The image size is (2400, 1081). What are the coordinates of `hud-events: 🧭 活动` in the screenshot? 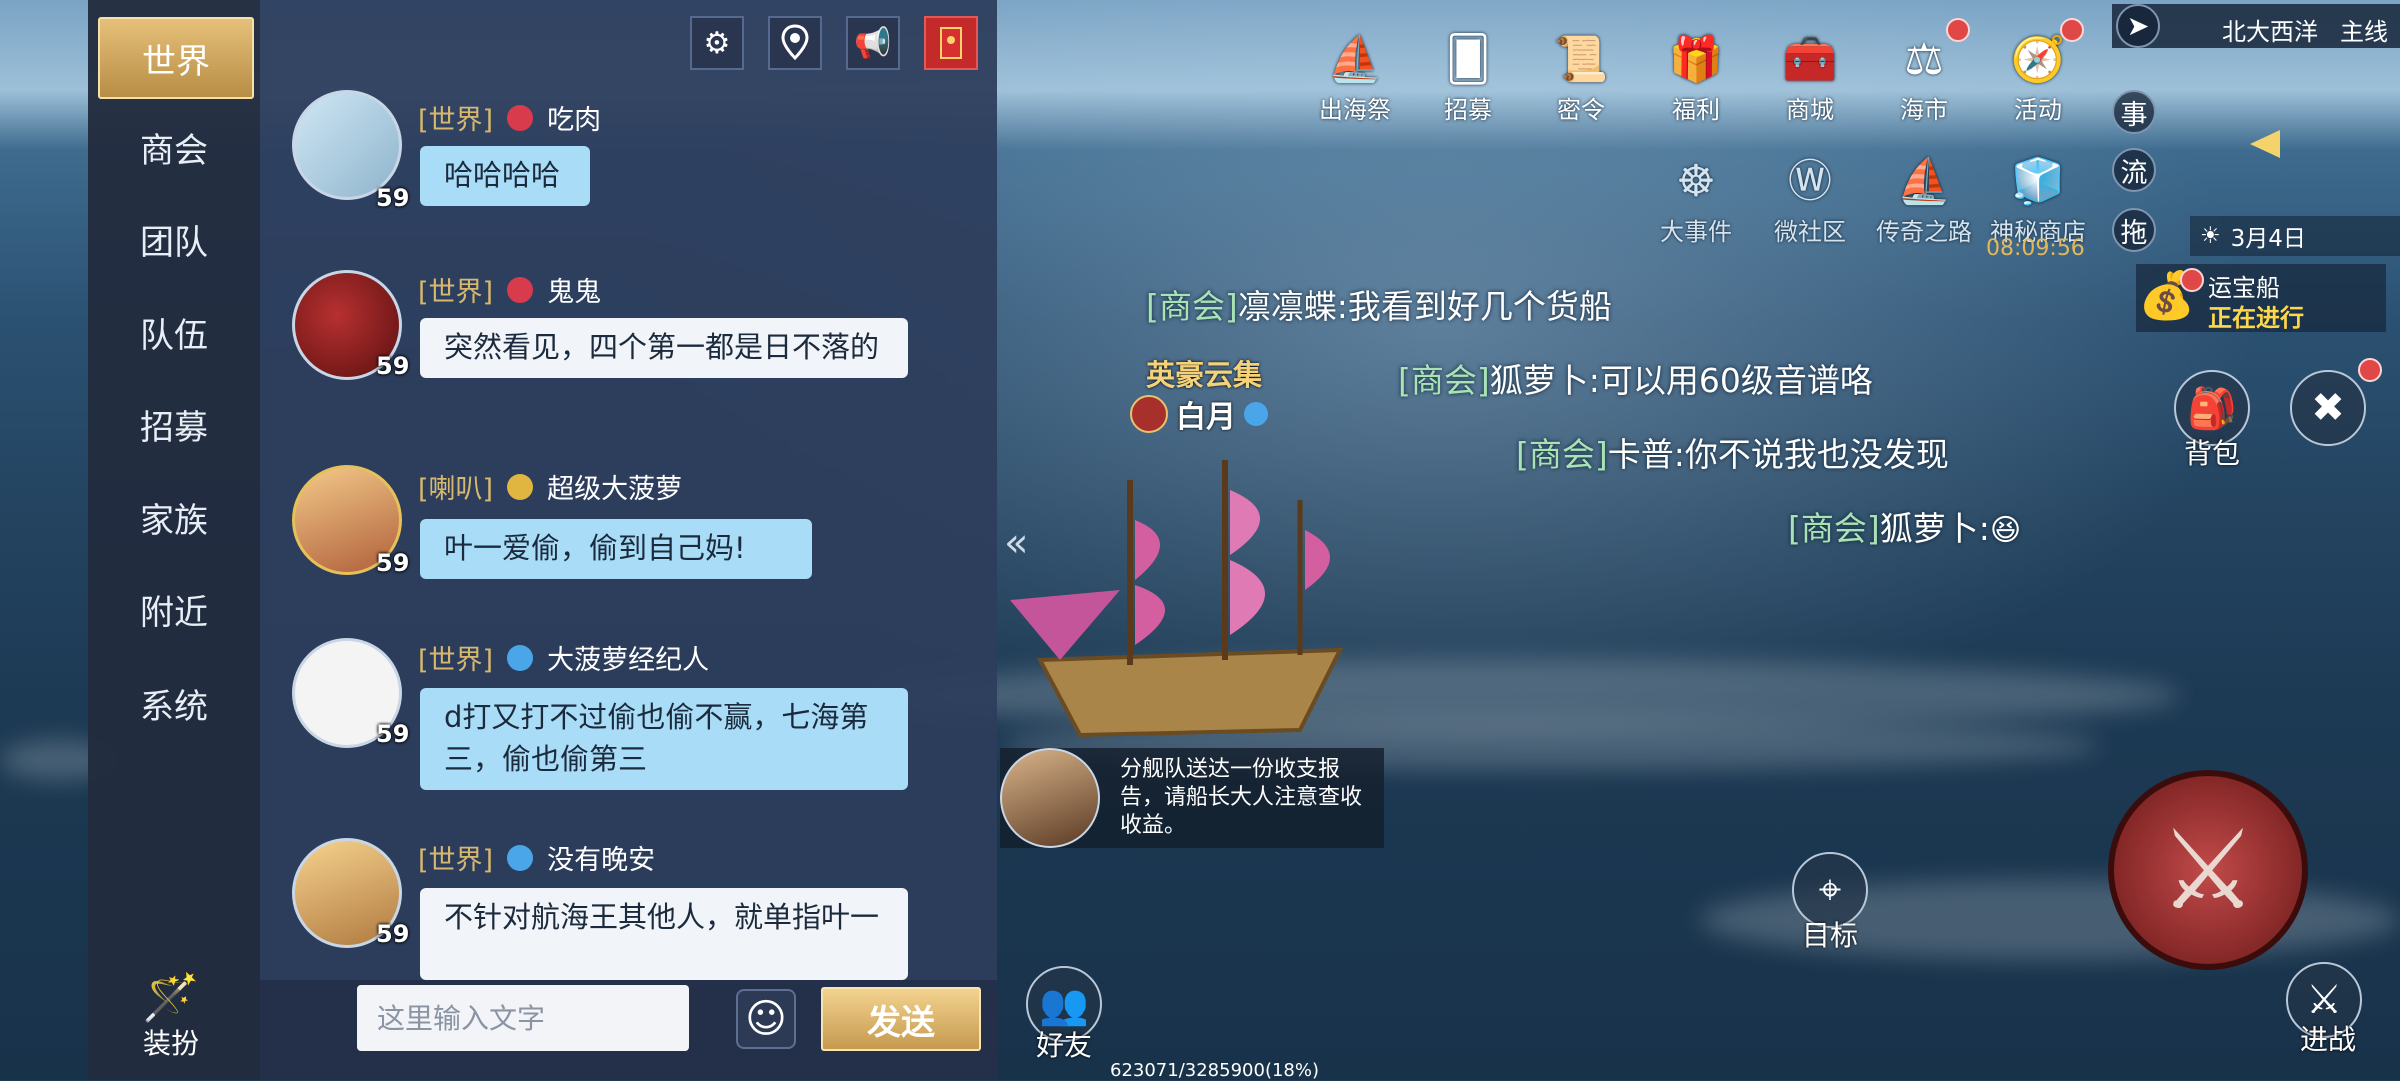 It's located at (2038, 77).